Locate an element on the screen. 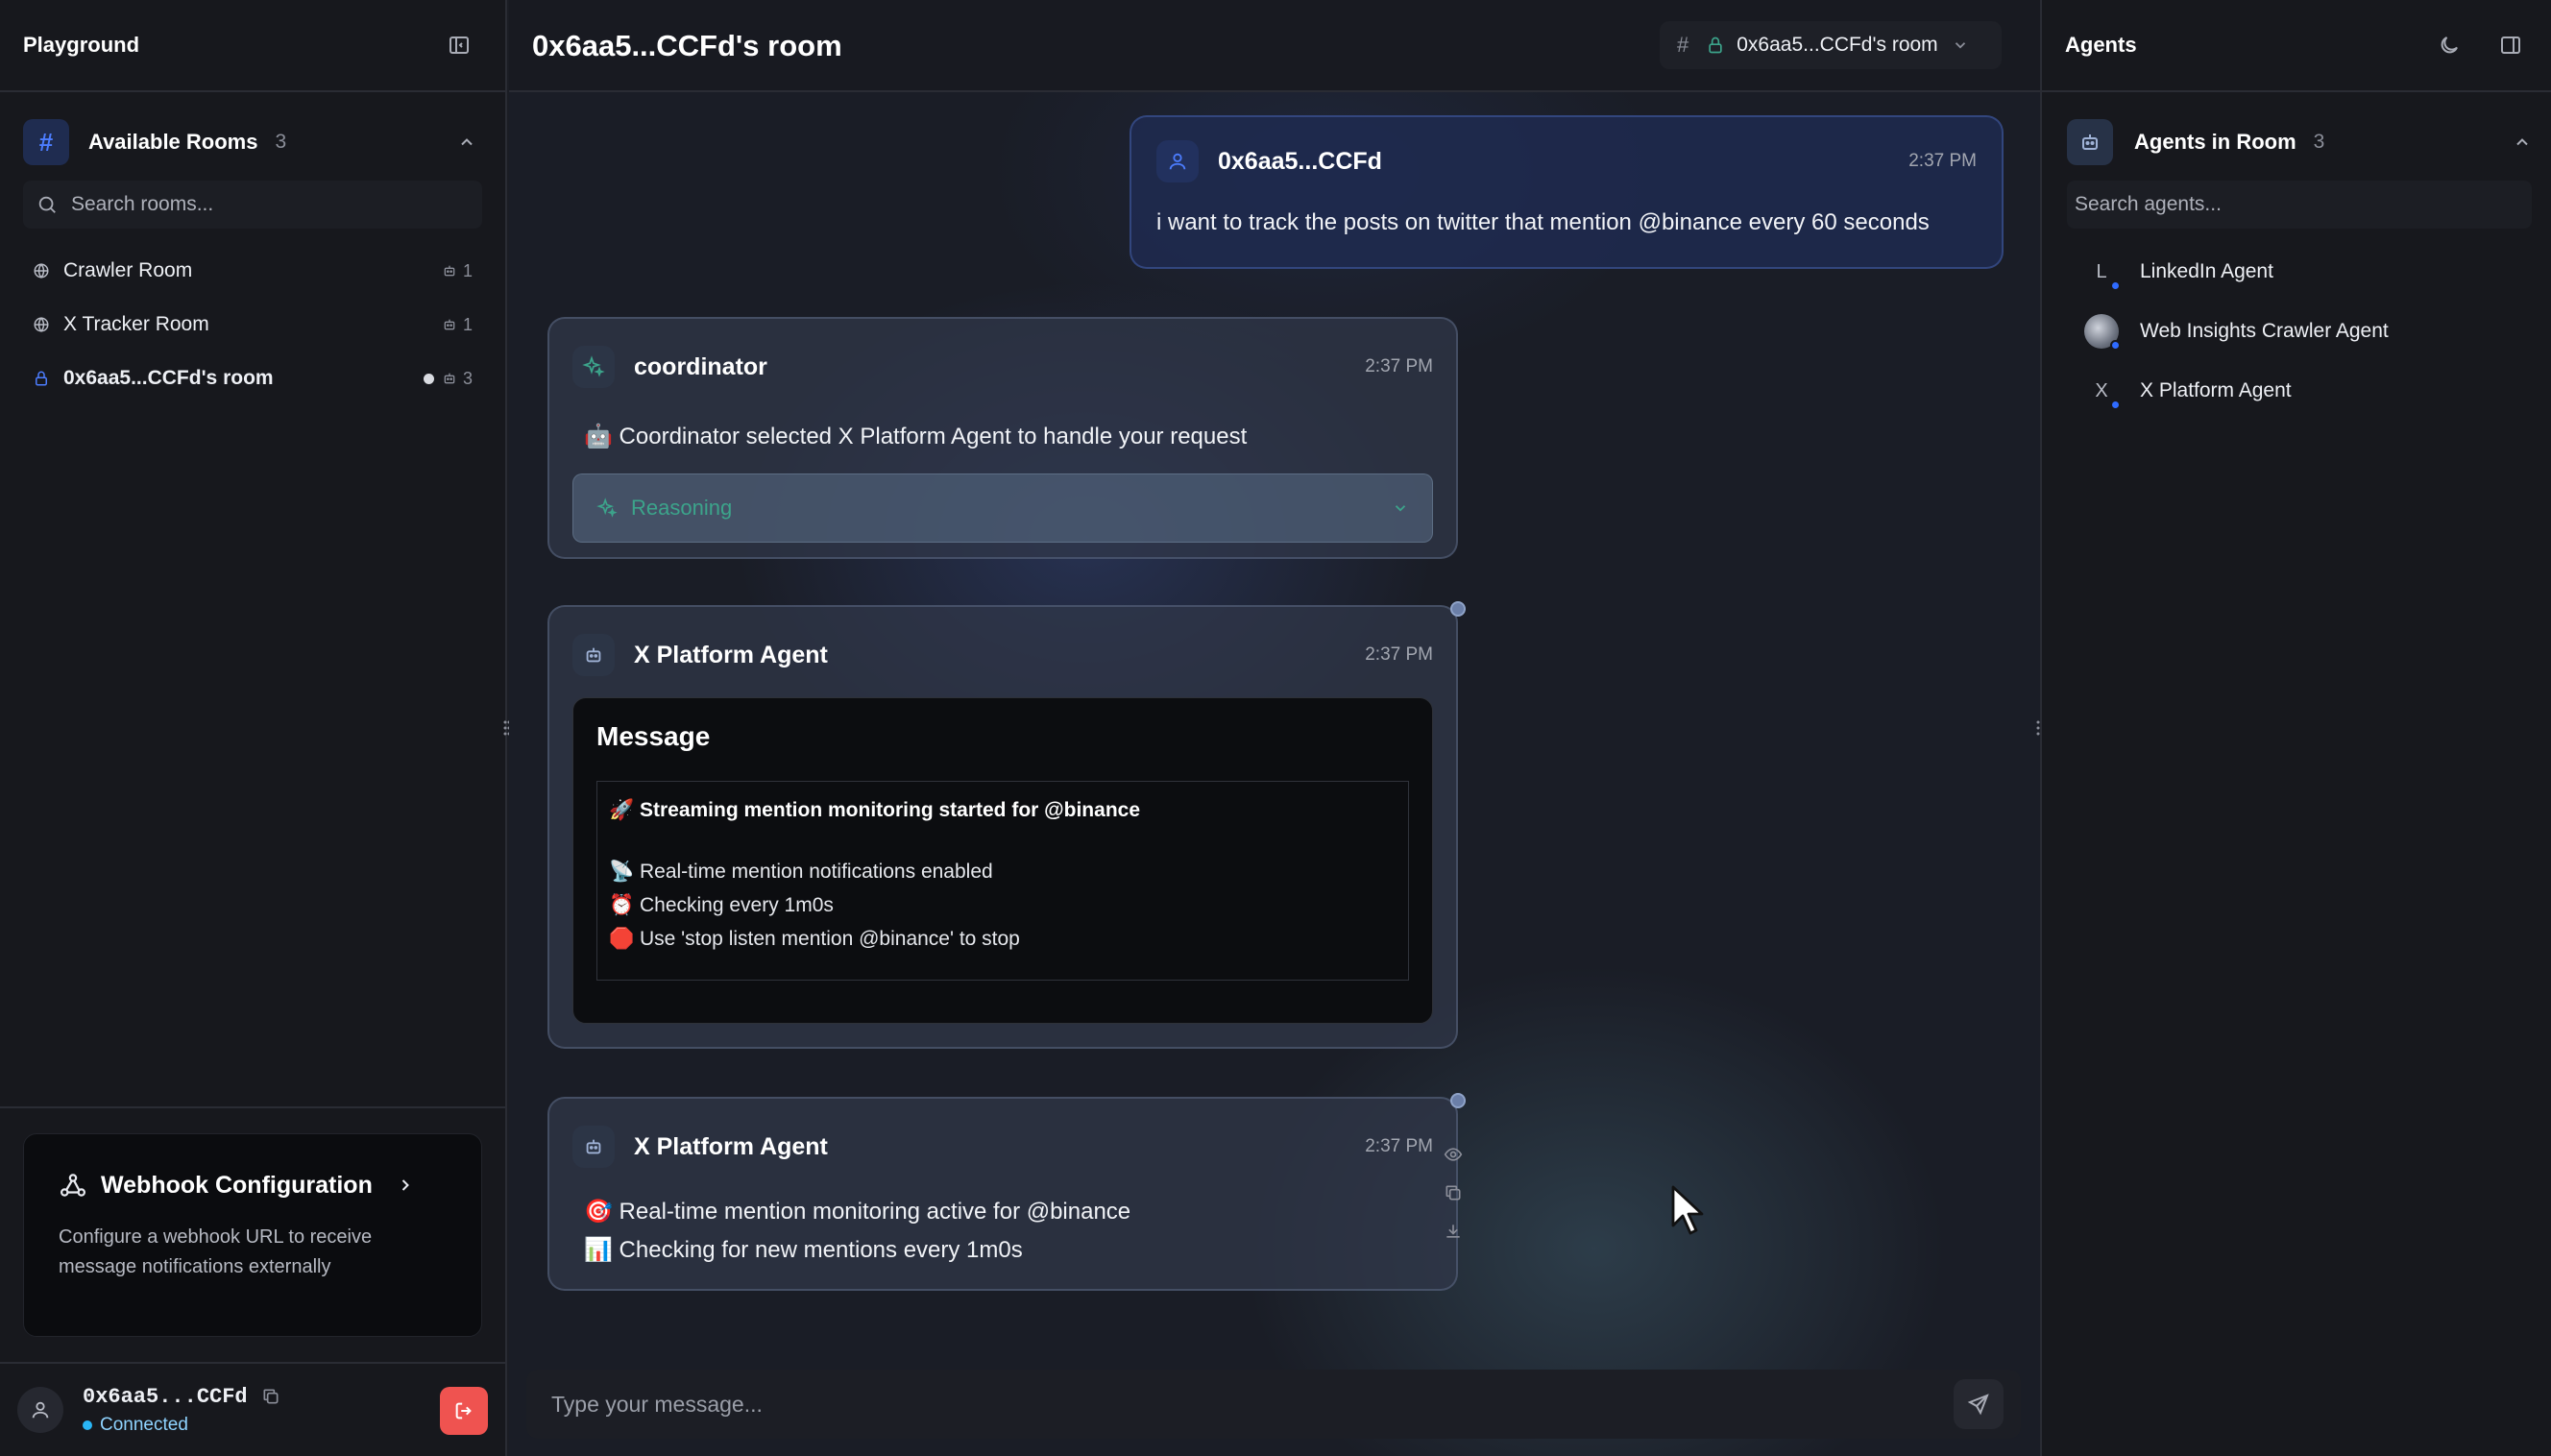  room-item-crawler: Crawler Room 1 is located at coordinates (253, 271).